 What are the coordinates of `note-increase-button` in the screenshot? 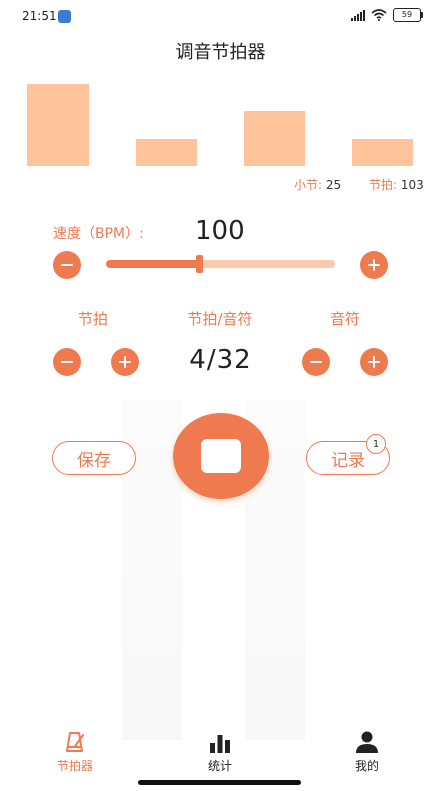 It's located at (374, 362).